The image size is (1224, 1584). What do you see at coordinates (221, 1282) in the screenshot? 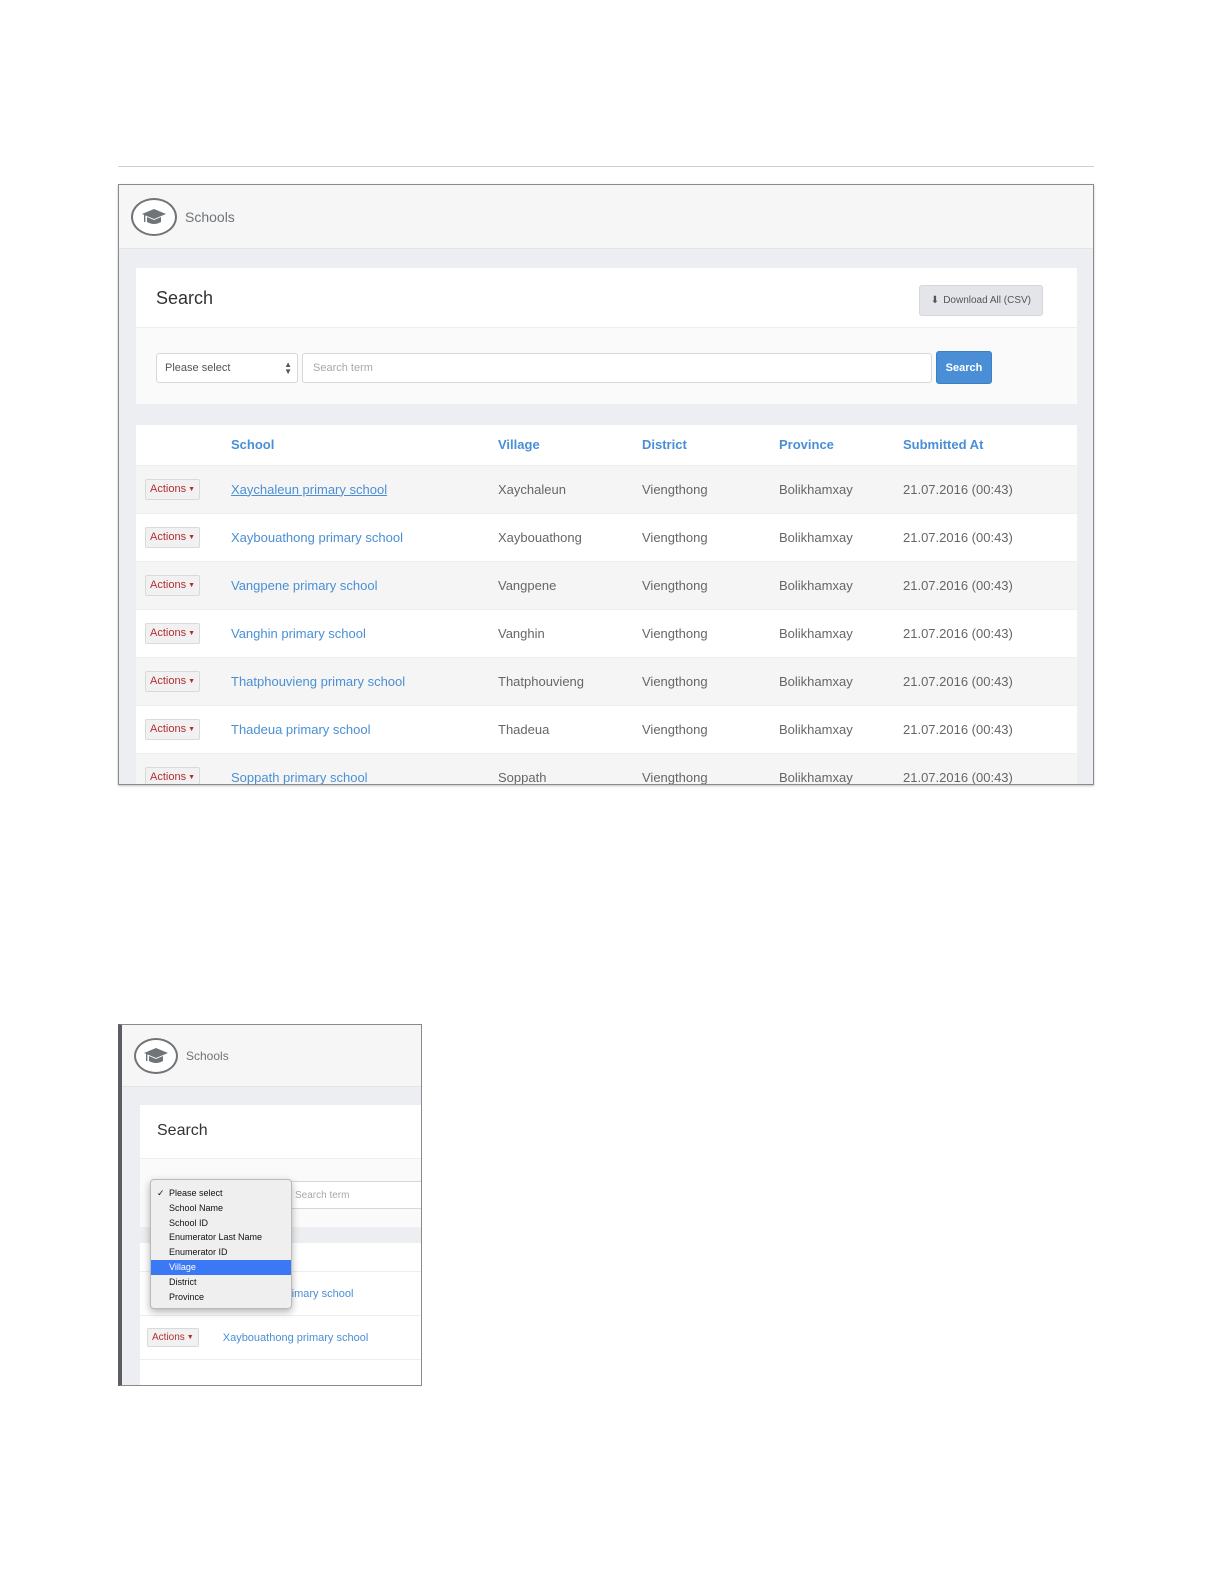
I see `dropdown-option: District` at bounding box center [221, 1282].